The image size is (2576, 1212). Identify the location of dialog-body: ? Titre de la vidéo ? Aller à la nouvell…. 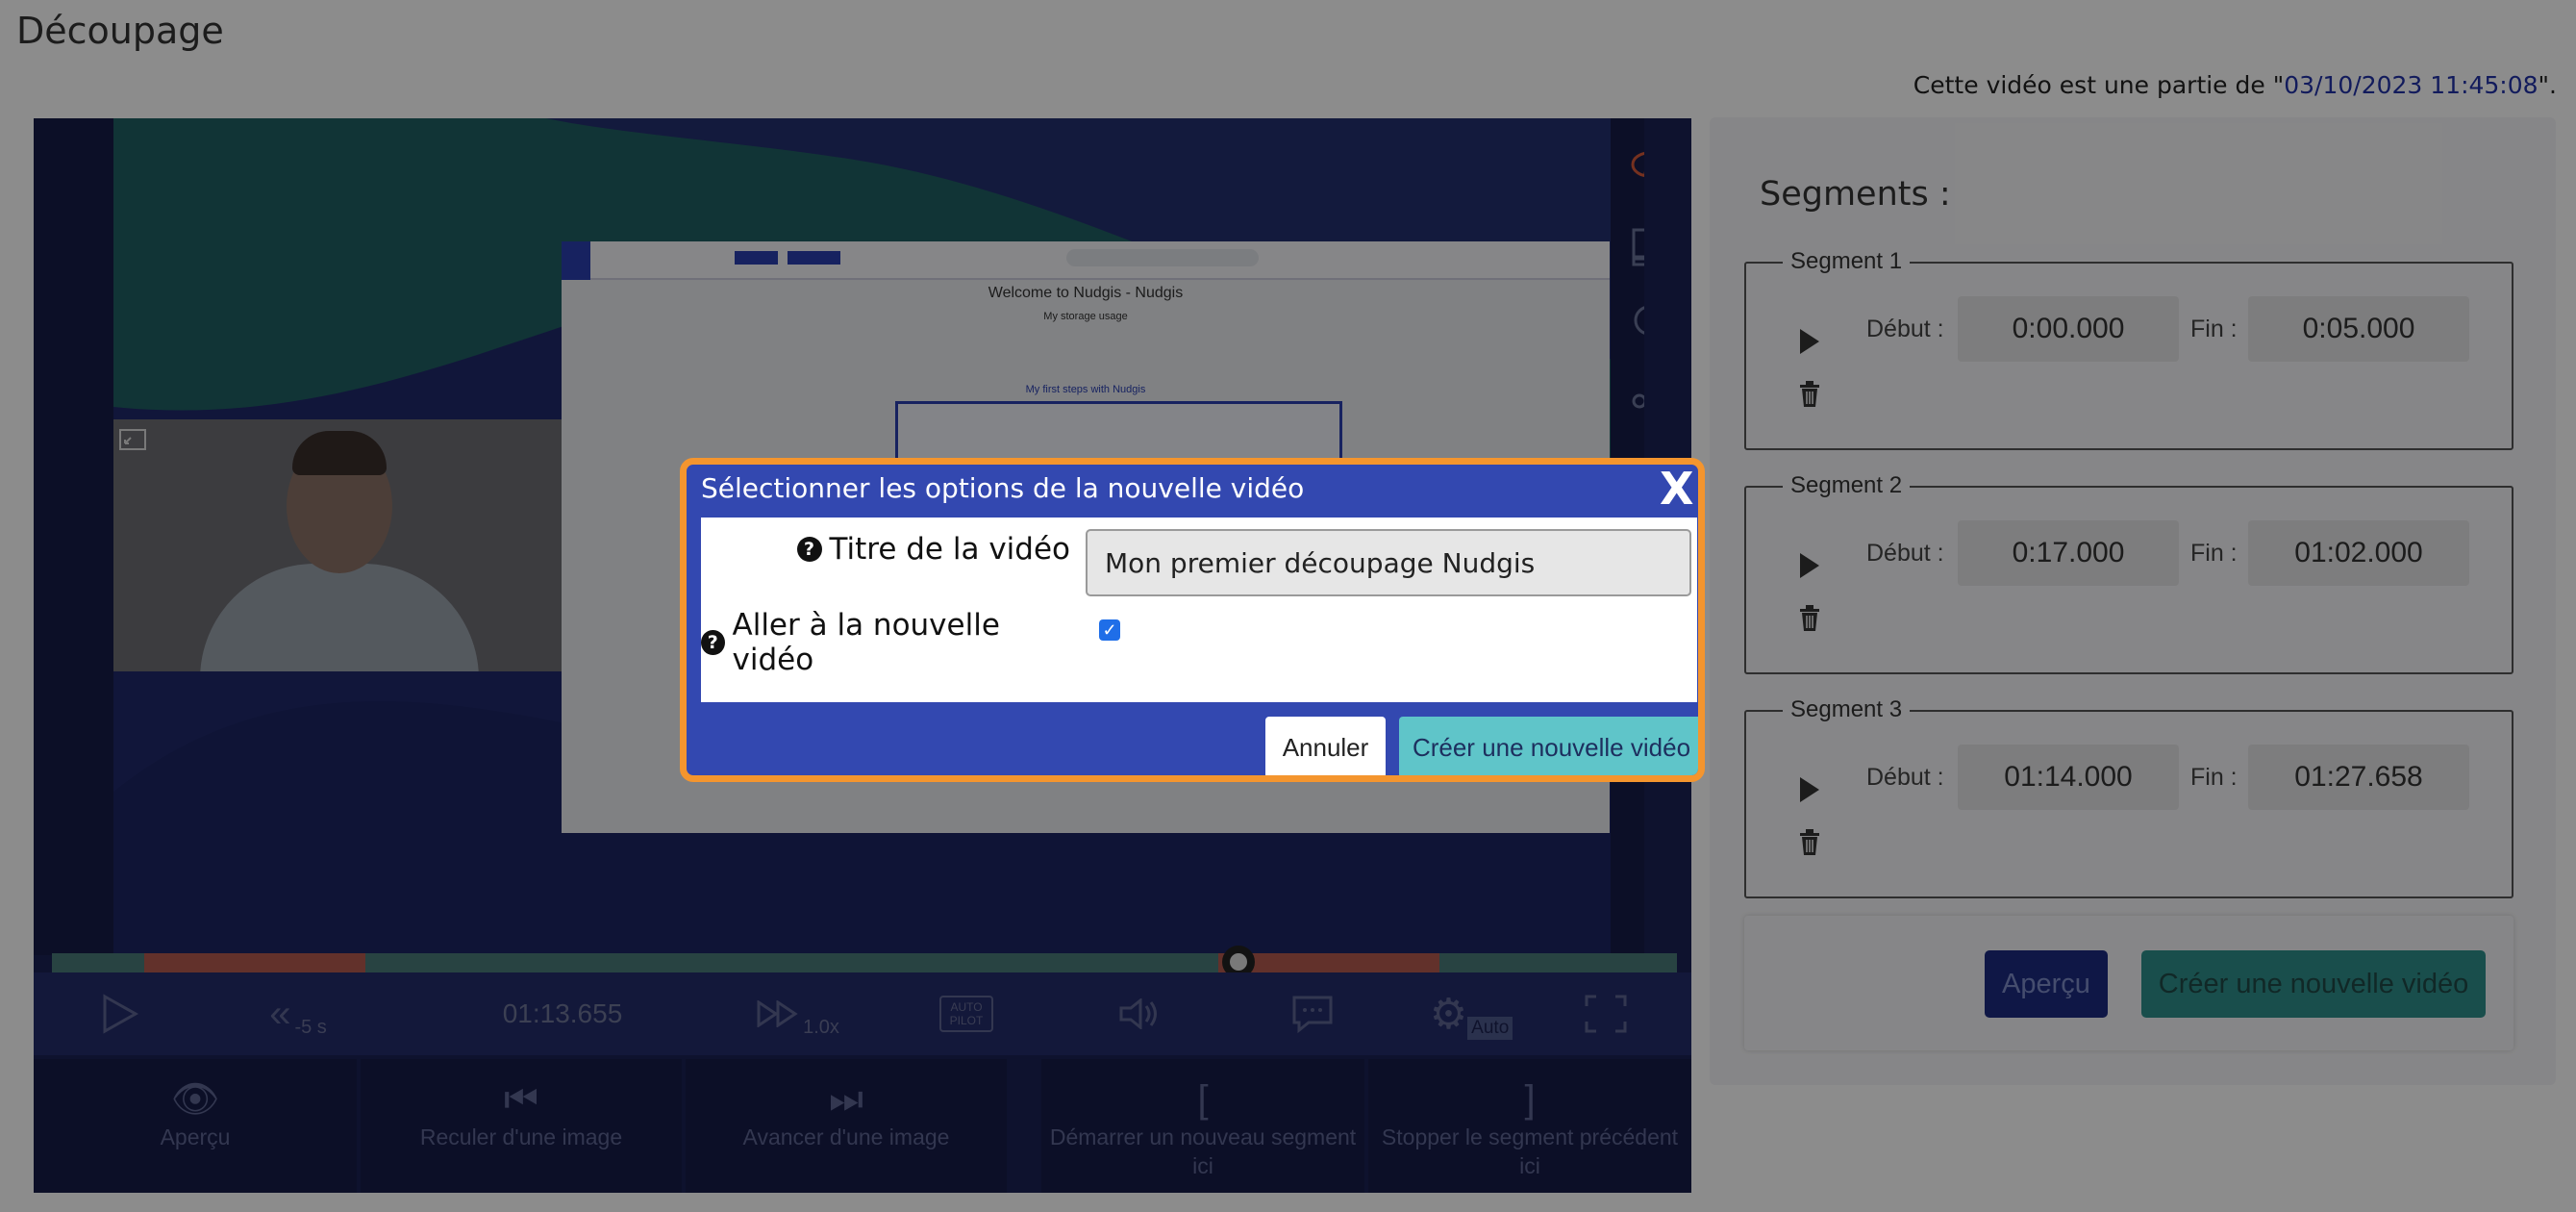
(1199, 610).